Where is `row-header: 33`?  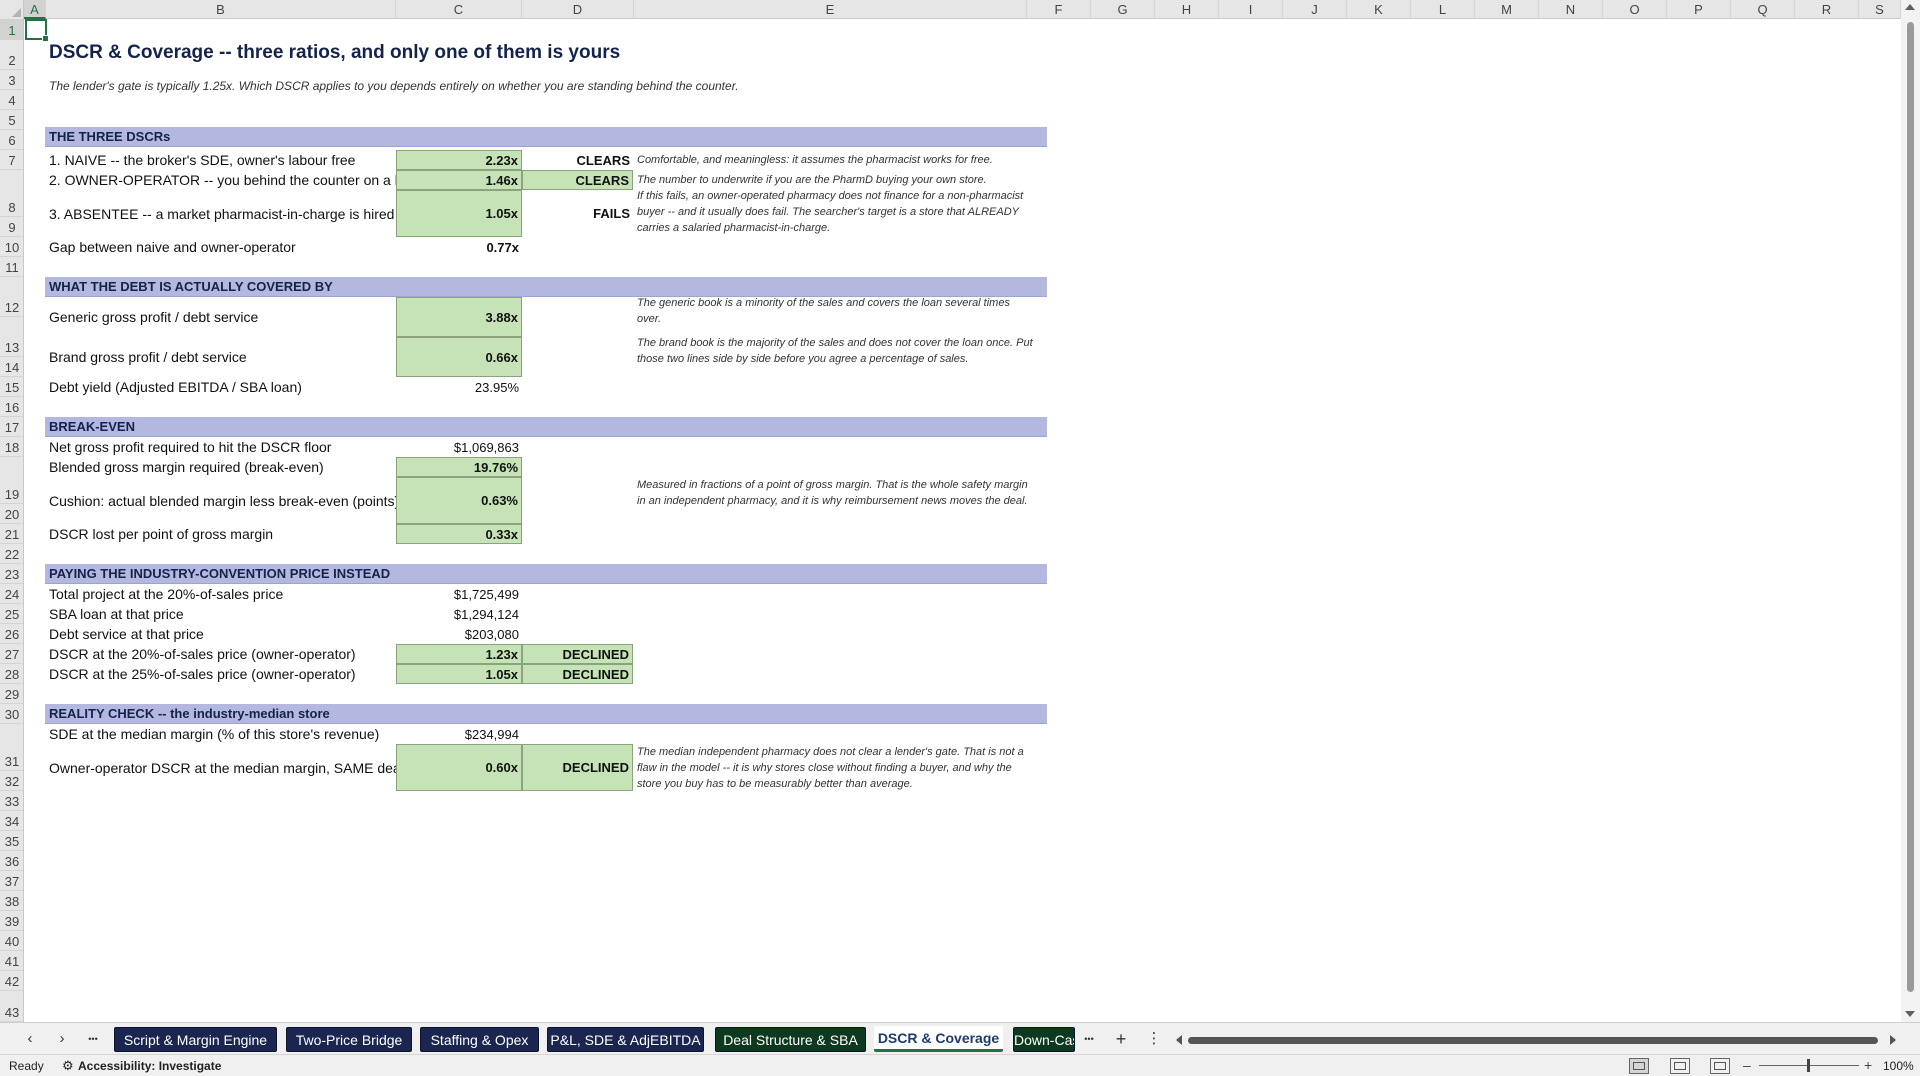 row-header: 33 is located at coordinates (11, 801).